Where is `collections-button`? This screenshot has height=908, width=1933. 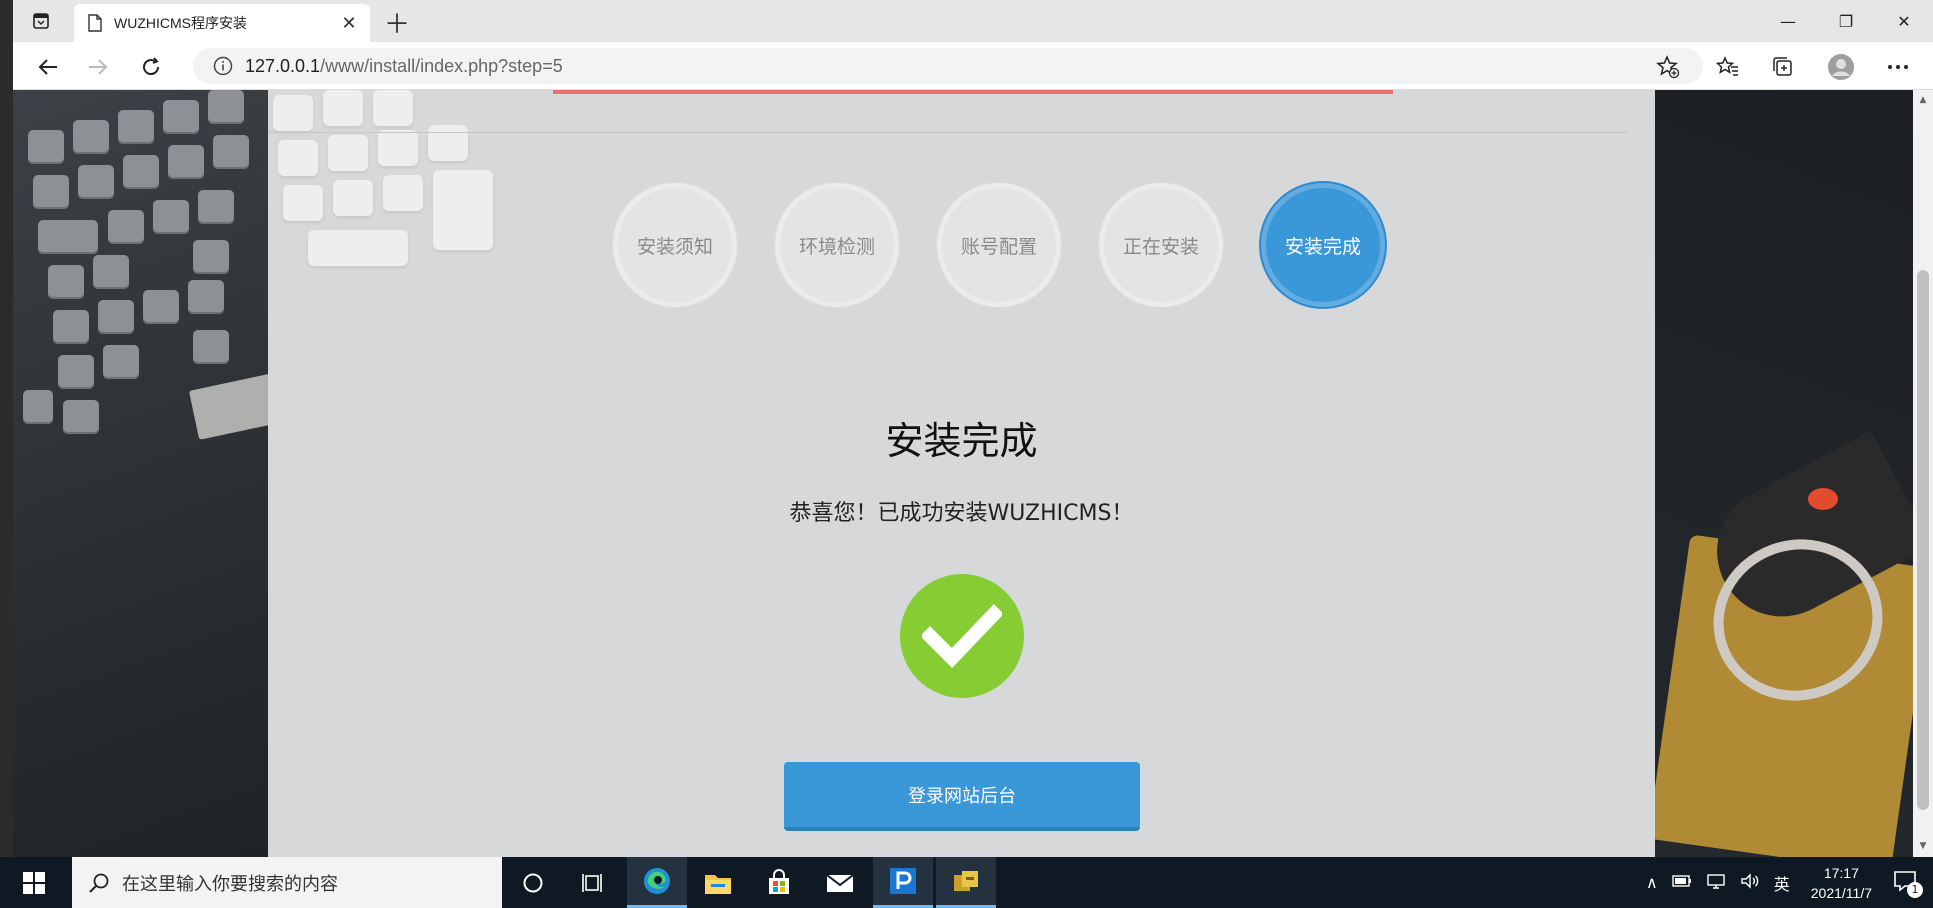 collections-button is located at coordinates (1783, 67).